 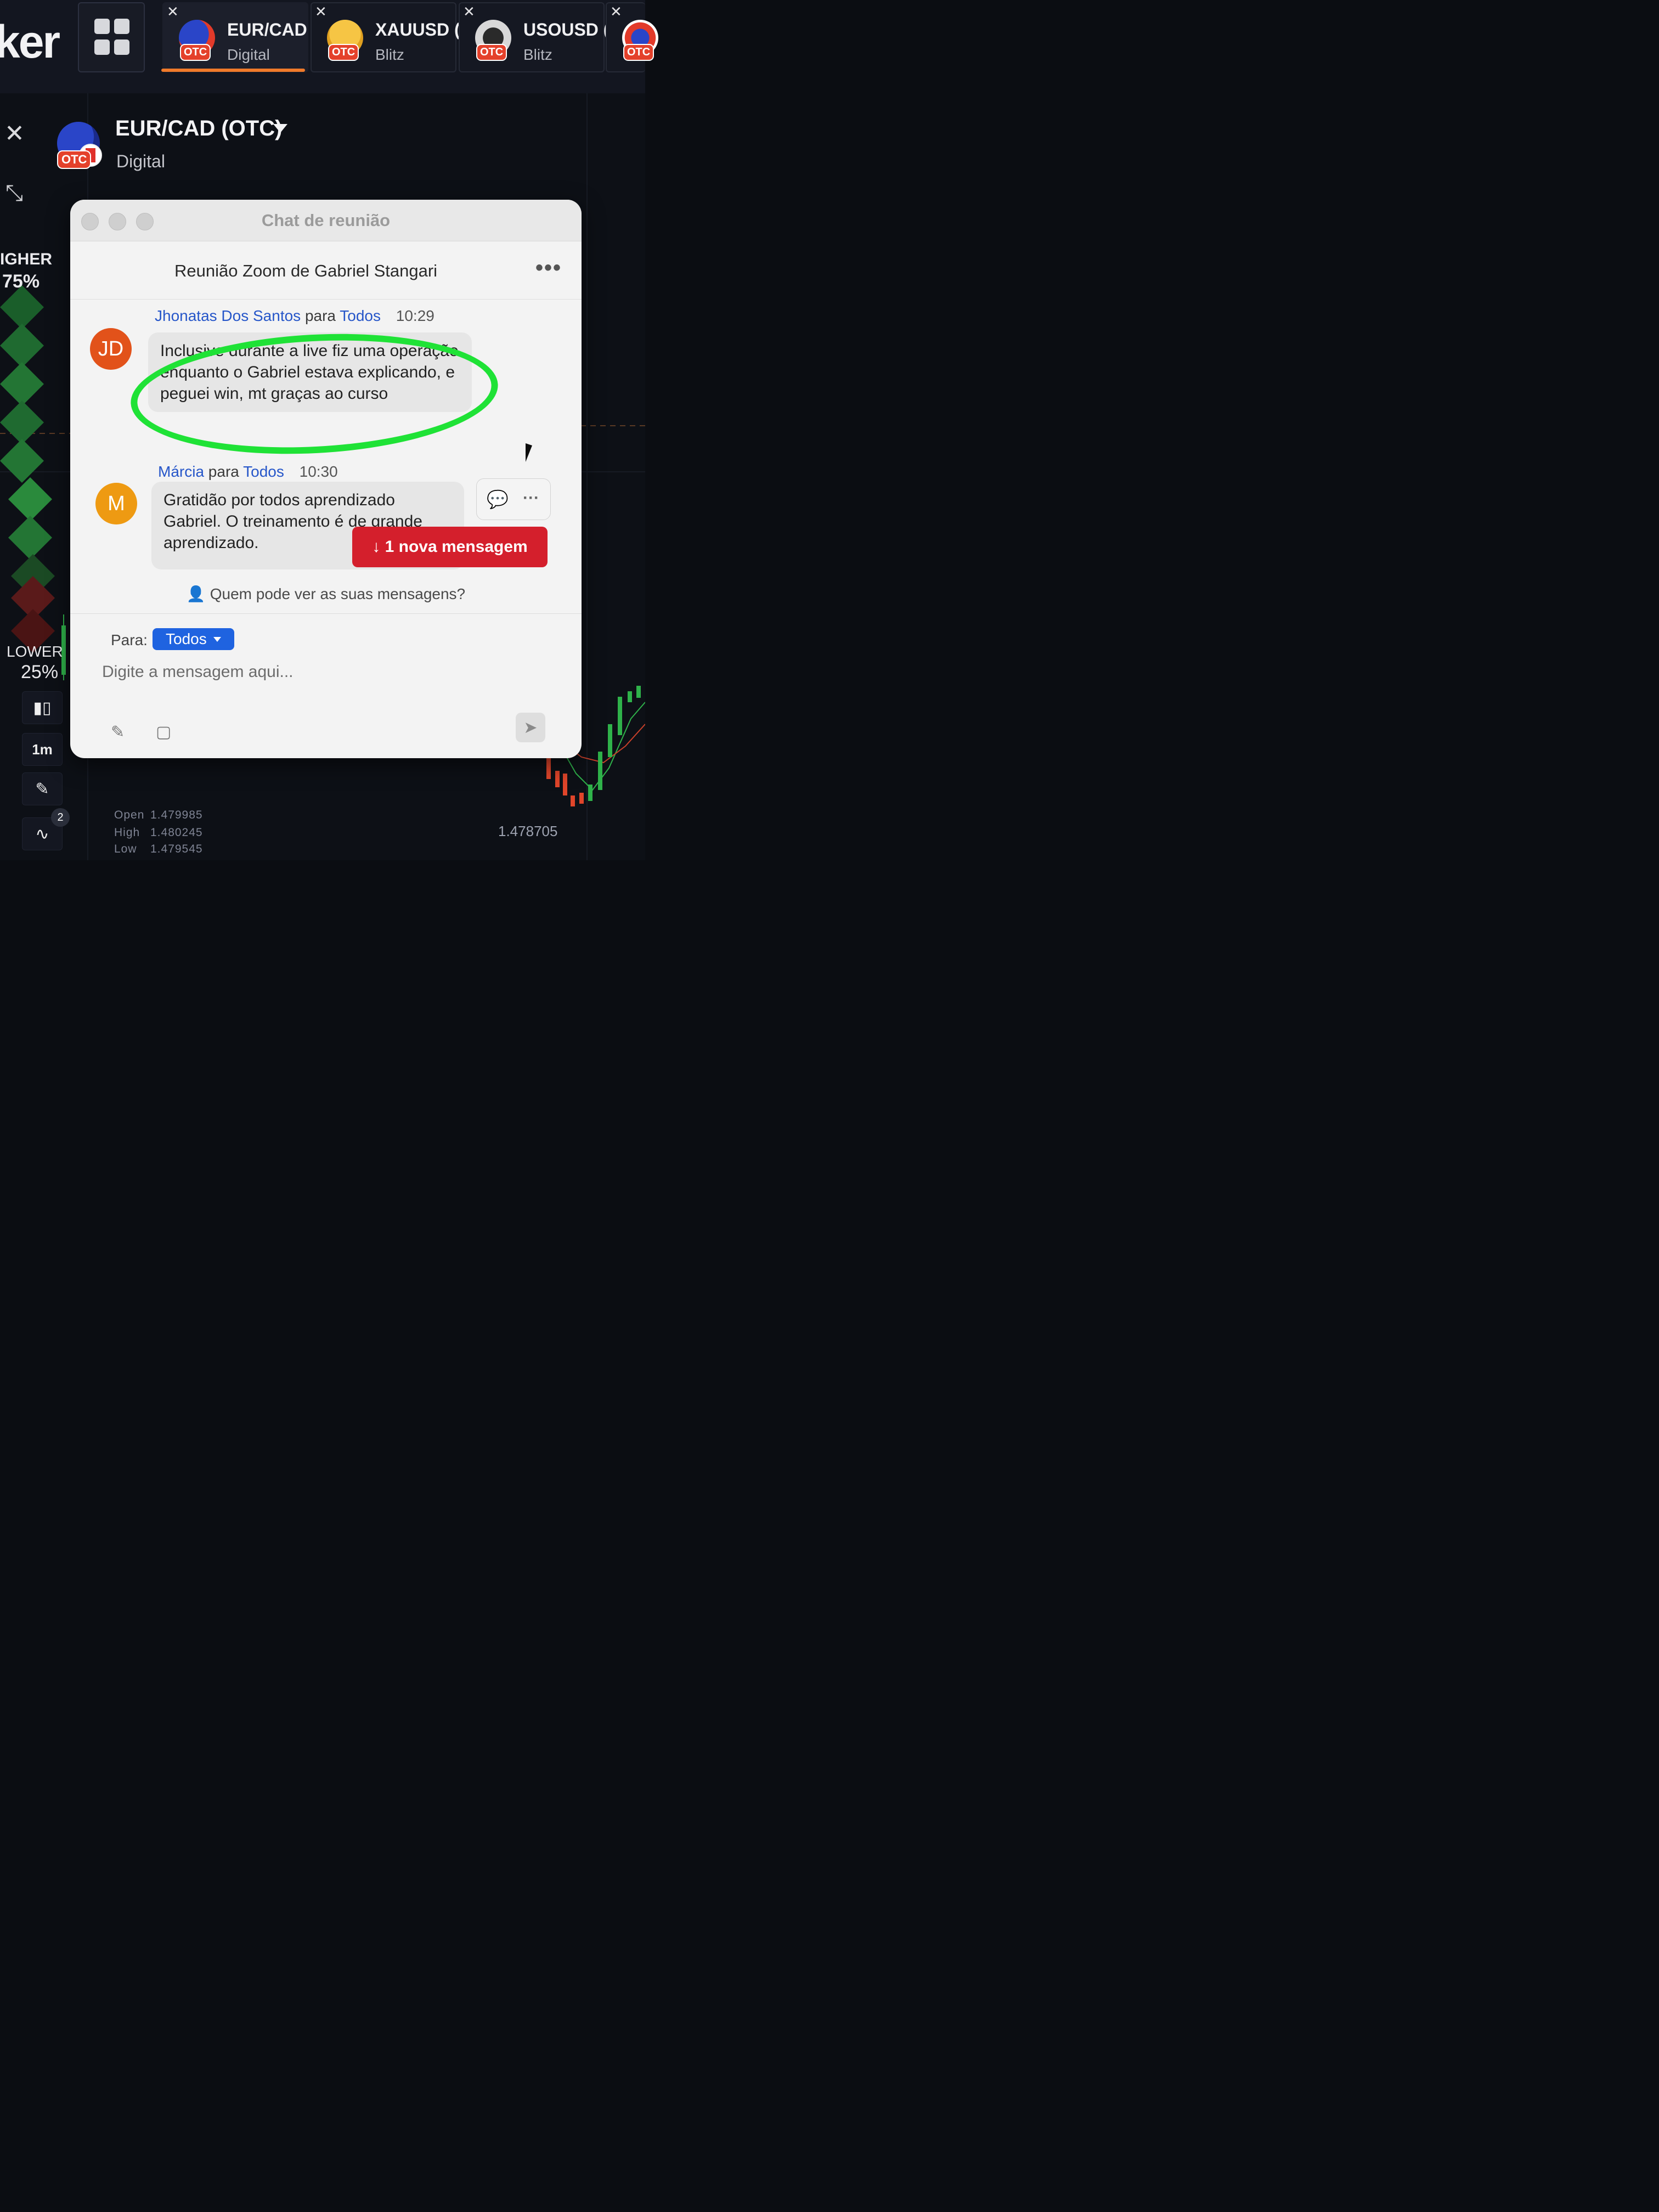 I want to click on message-header: Jhonatas Dos Santos para Todos 10:29, so click(x=295, y=316).